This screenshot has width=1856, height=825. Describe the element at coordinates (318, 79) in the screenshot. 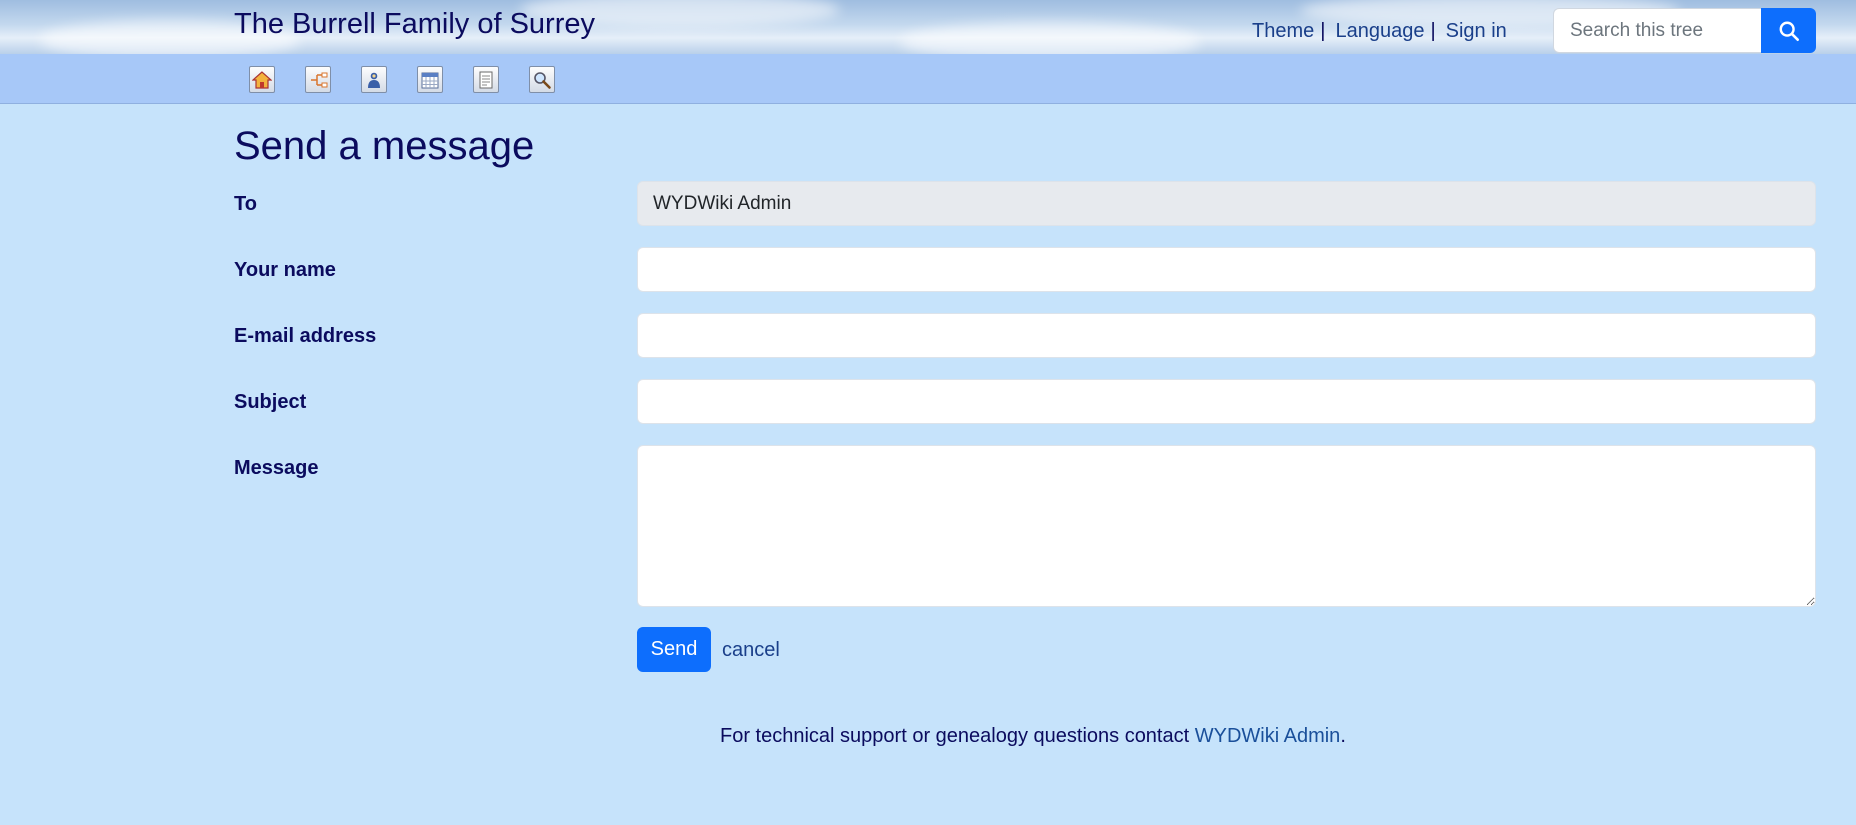

I see `chart-icon` at that location.